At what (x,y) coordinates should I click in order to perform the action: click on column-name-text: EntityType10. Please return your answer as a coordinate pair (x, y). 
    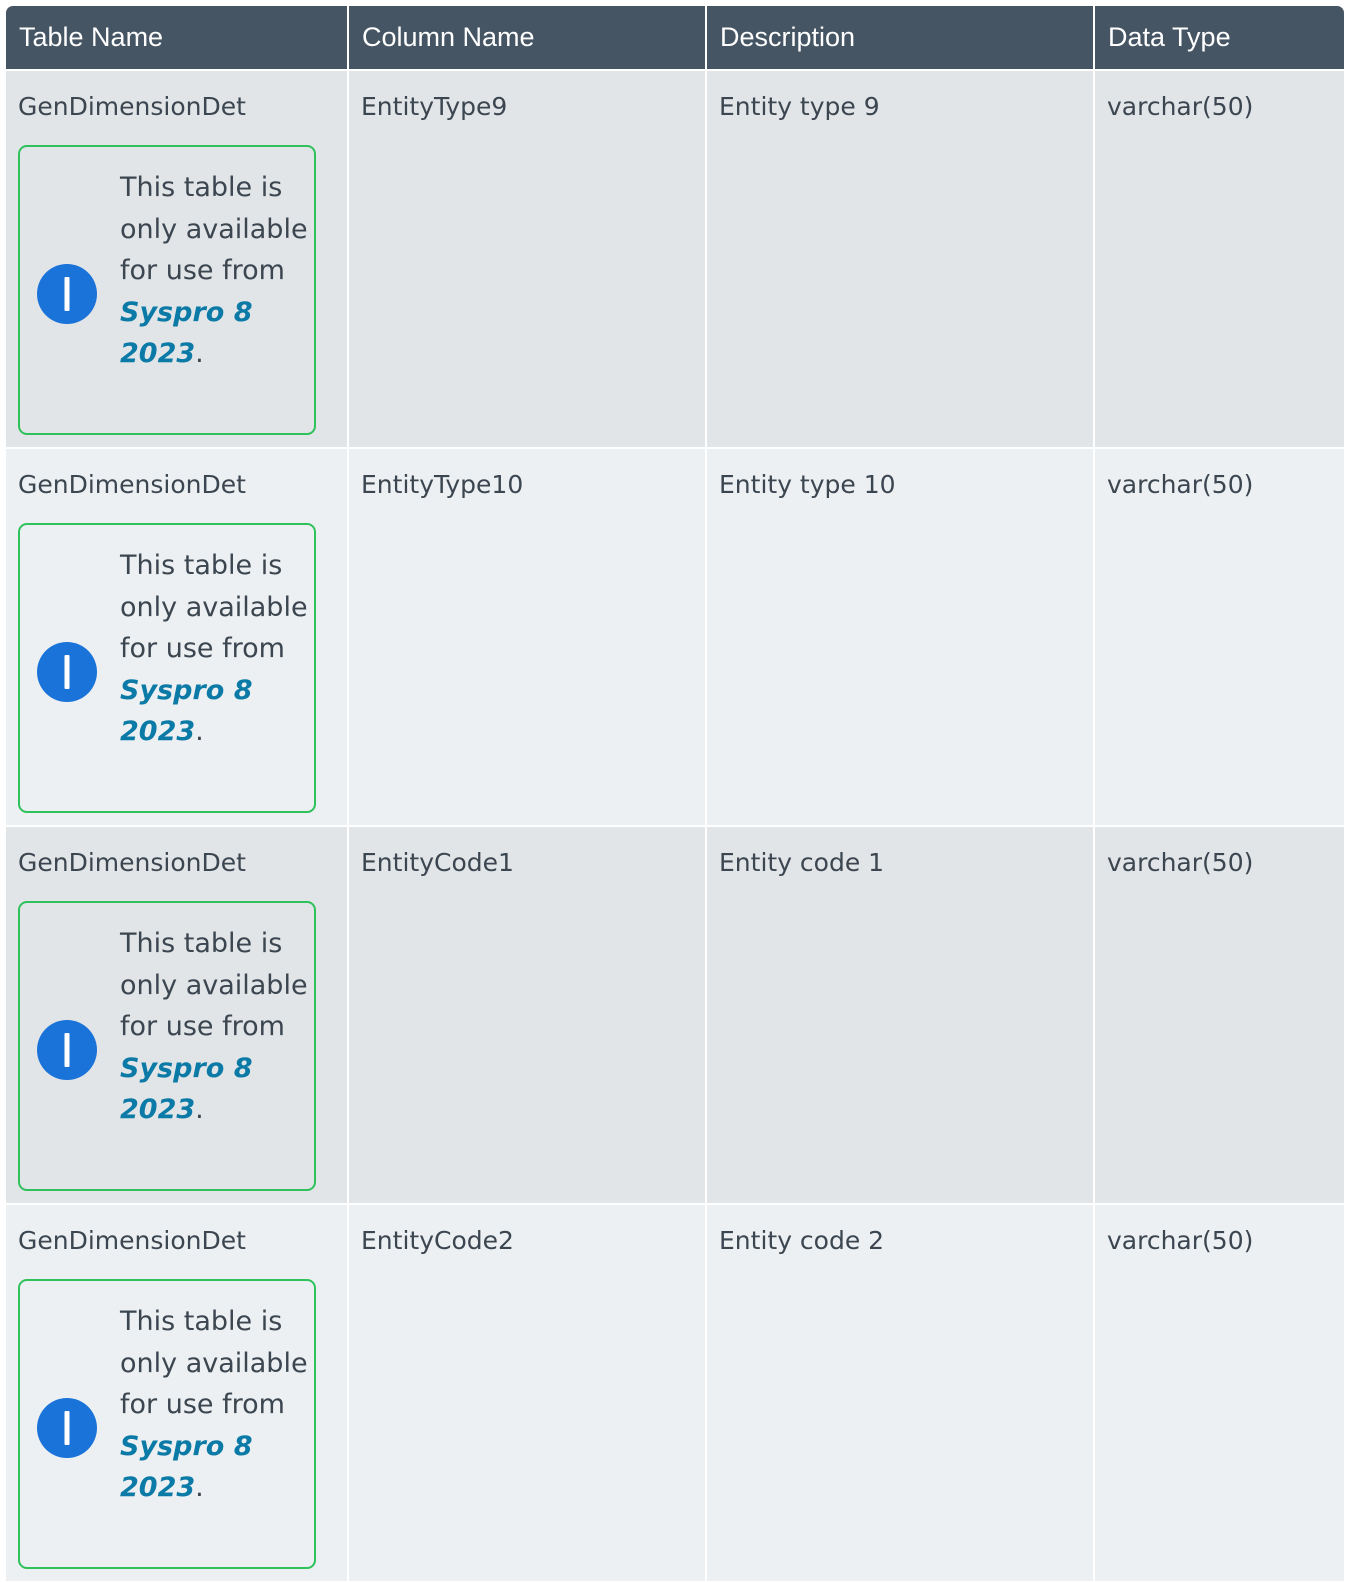
    Looking at the image, I should click on (442, 484).